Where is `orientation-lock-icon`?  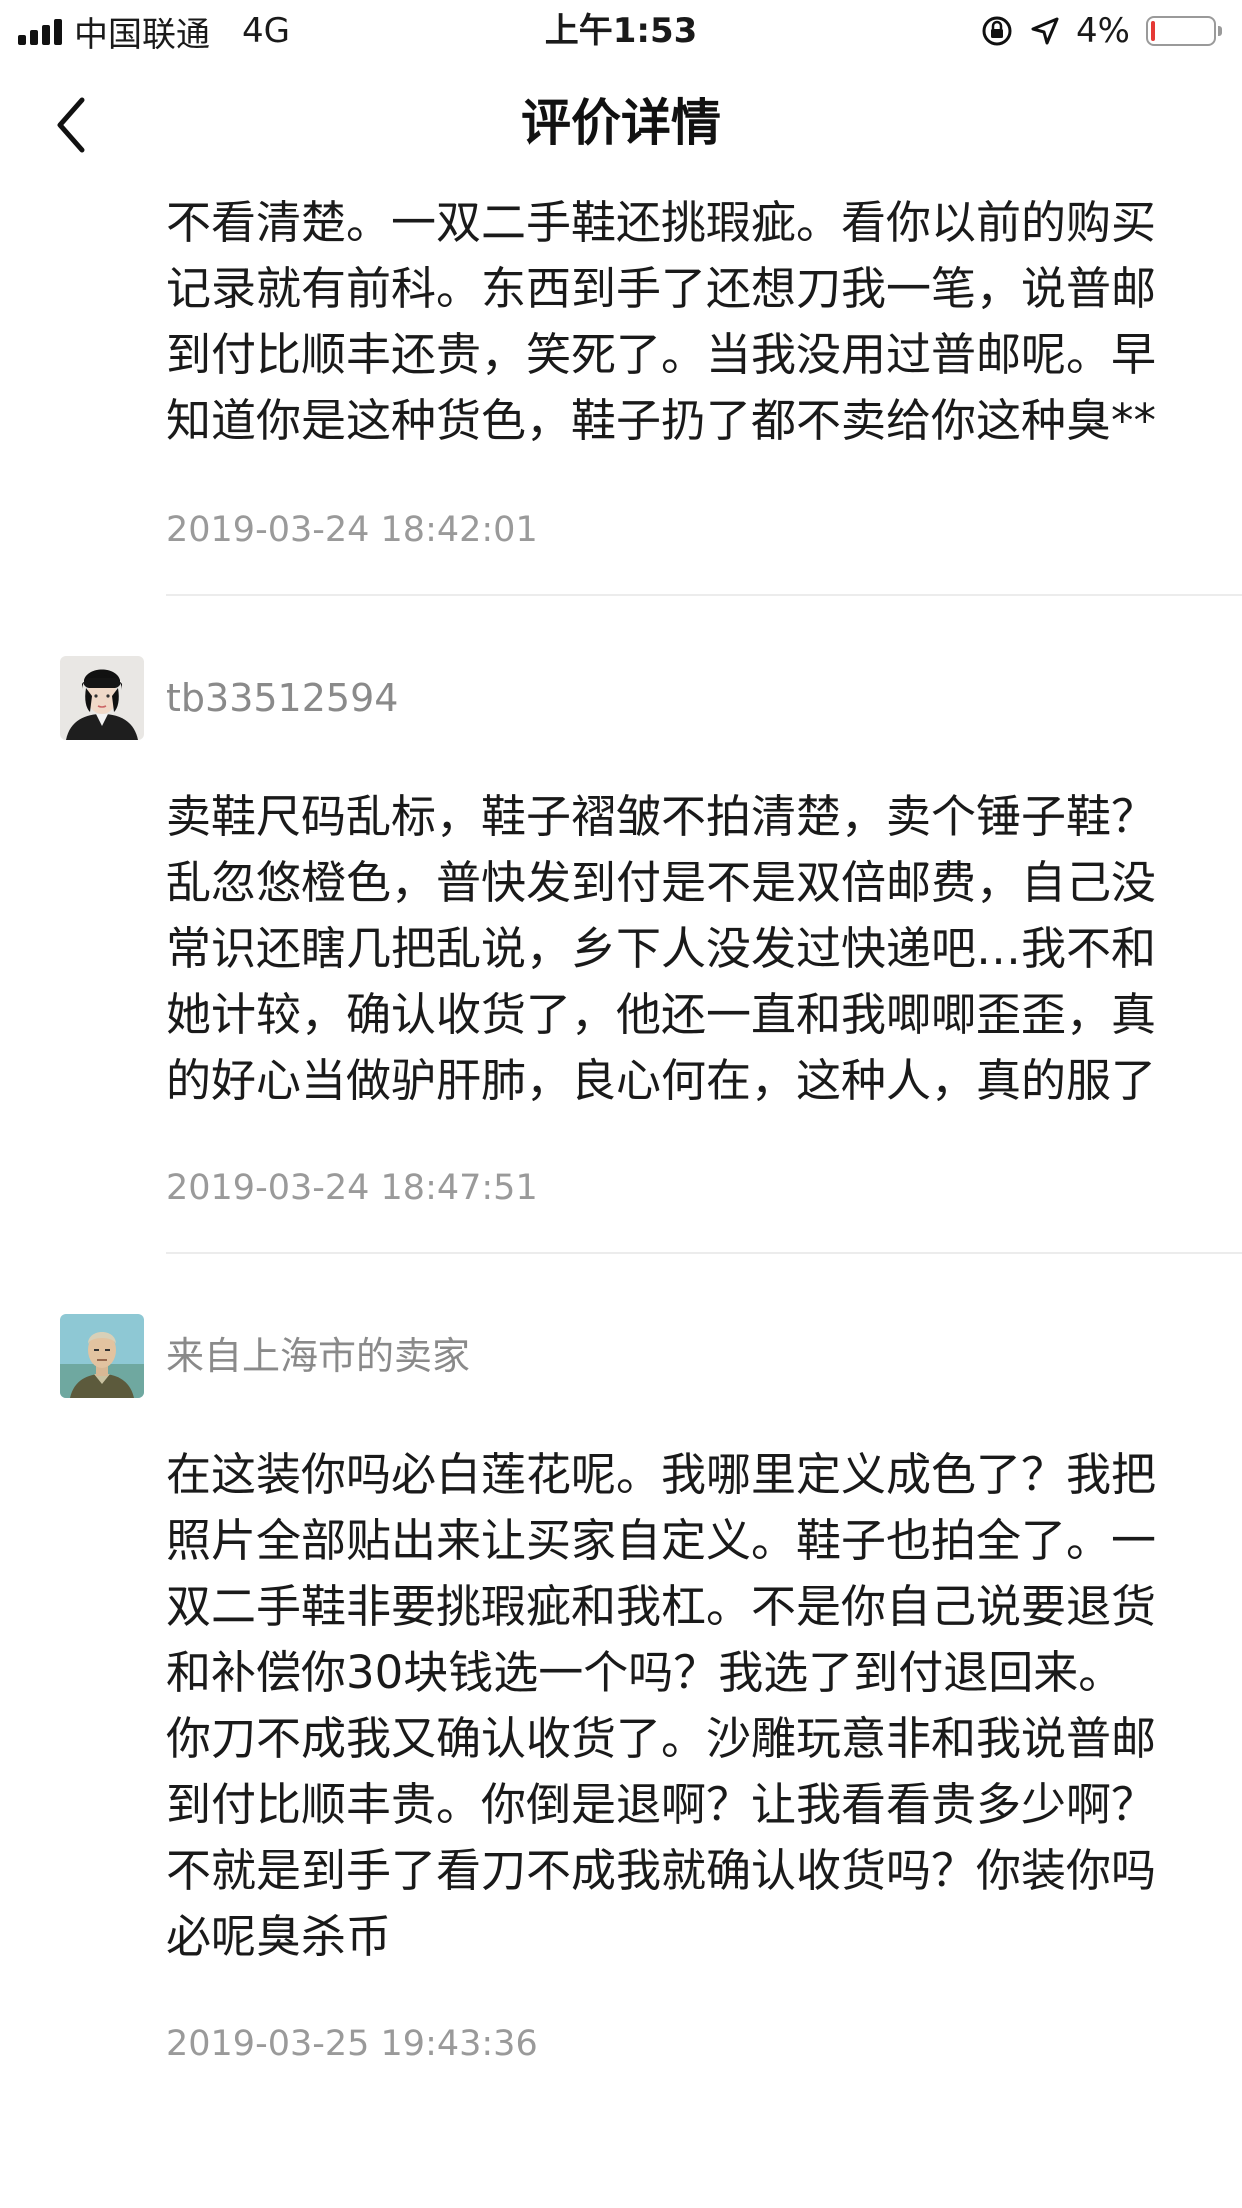
orientation-lock-icon is located at coordinates (997, 31).